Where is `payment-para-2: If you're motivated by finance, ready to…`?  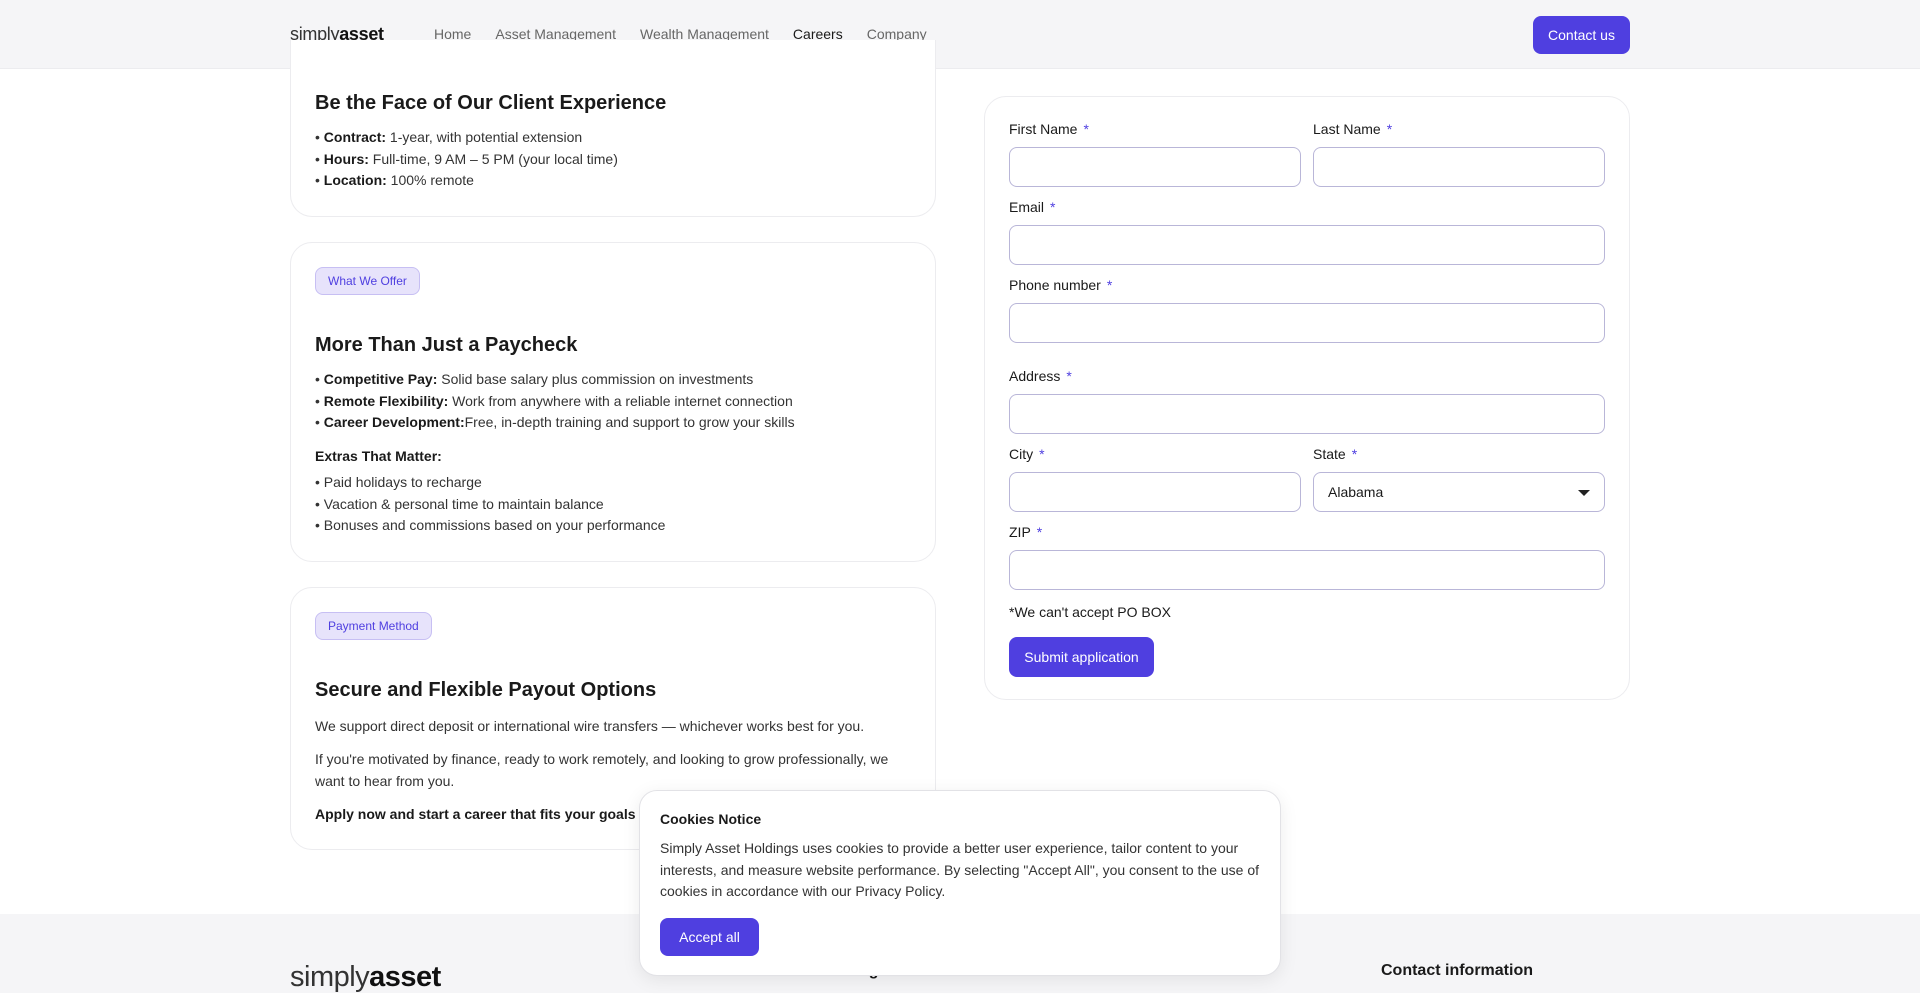 payment-para-2: If you're motivated by finance, ready to… is located at coordinates (602, 770).